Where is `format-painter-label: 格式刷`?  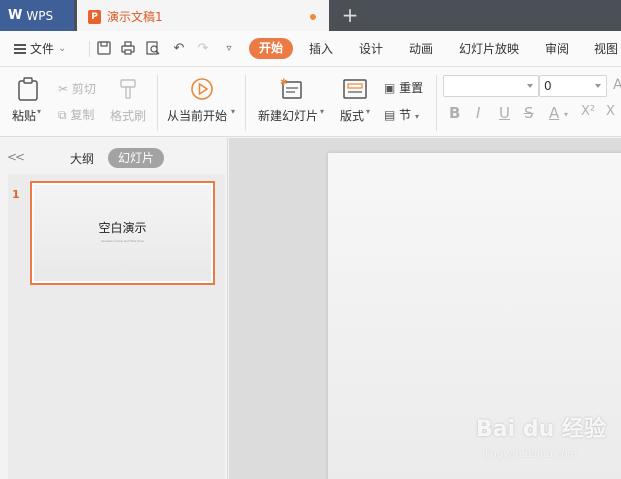 format-painter-label: 格式刷 is located at coordinates (128, 116).